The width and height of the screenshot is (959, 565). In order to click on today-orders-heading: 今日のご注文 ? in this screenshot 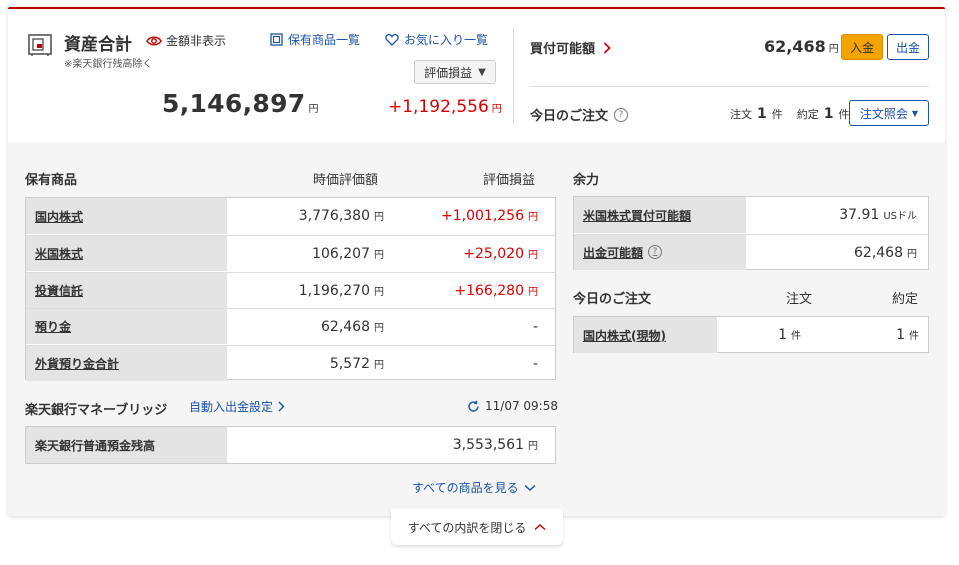, I will do `click(579, 114)`.